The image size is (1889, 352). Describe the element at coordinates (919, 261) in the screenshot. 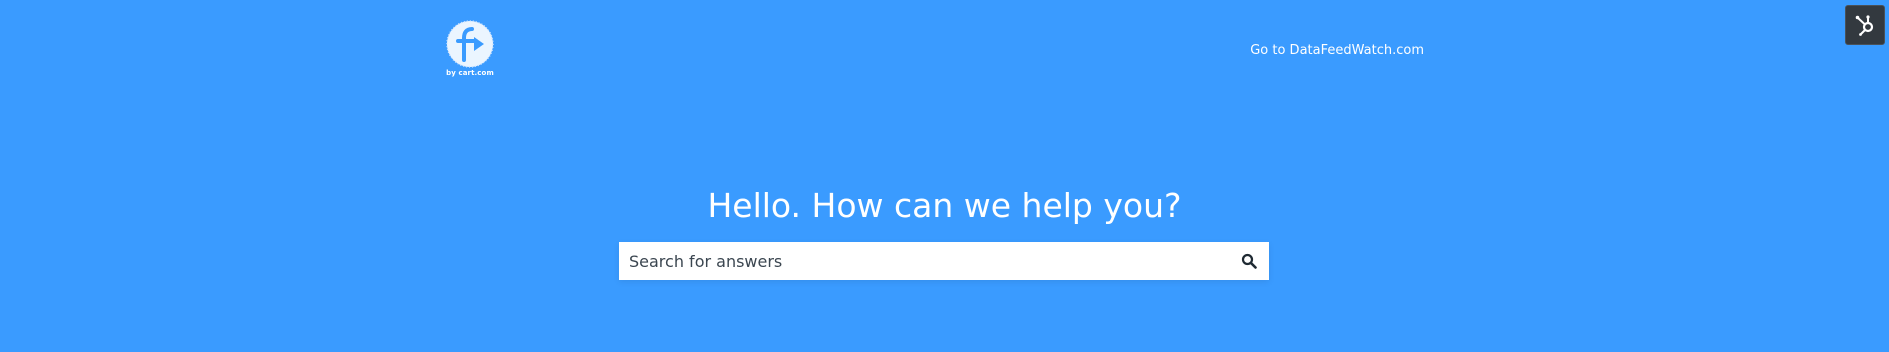

I see `search-input` at that location.